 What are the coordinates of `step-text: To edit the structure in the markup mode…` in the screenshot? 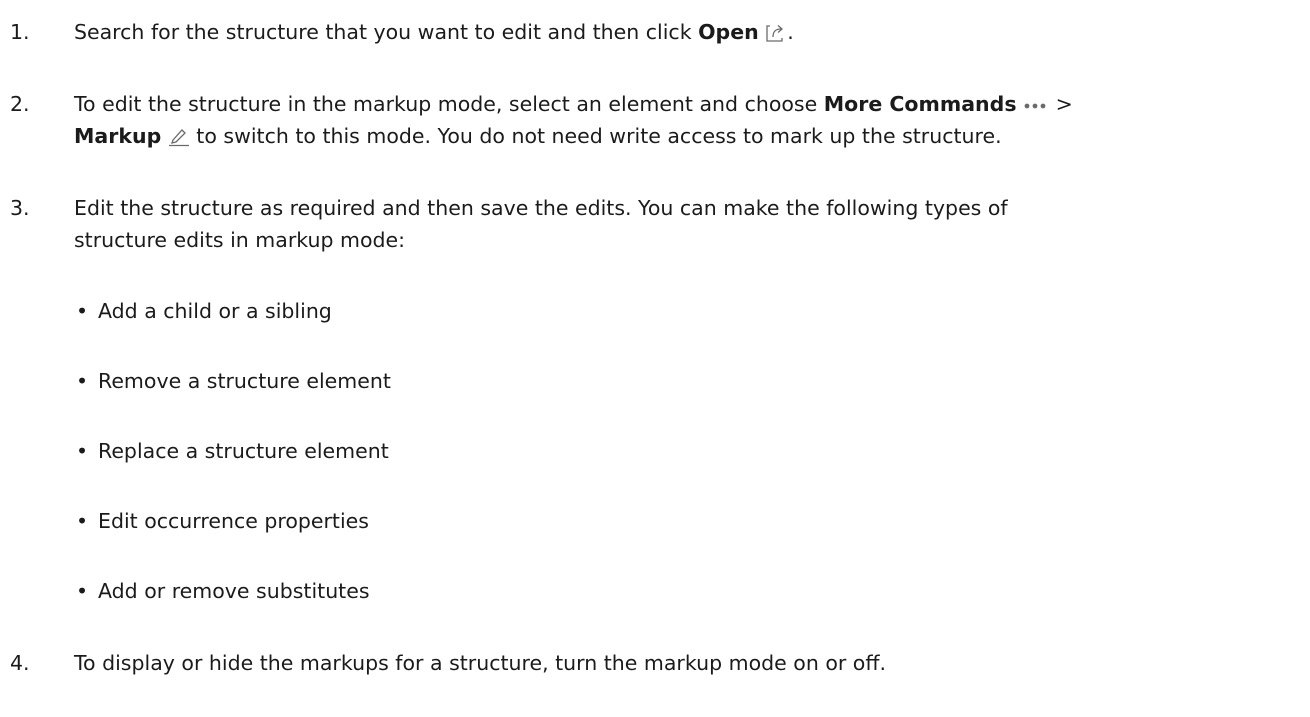 It's located at (692, 104).